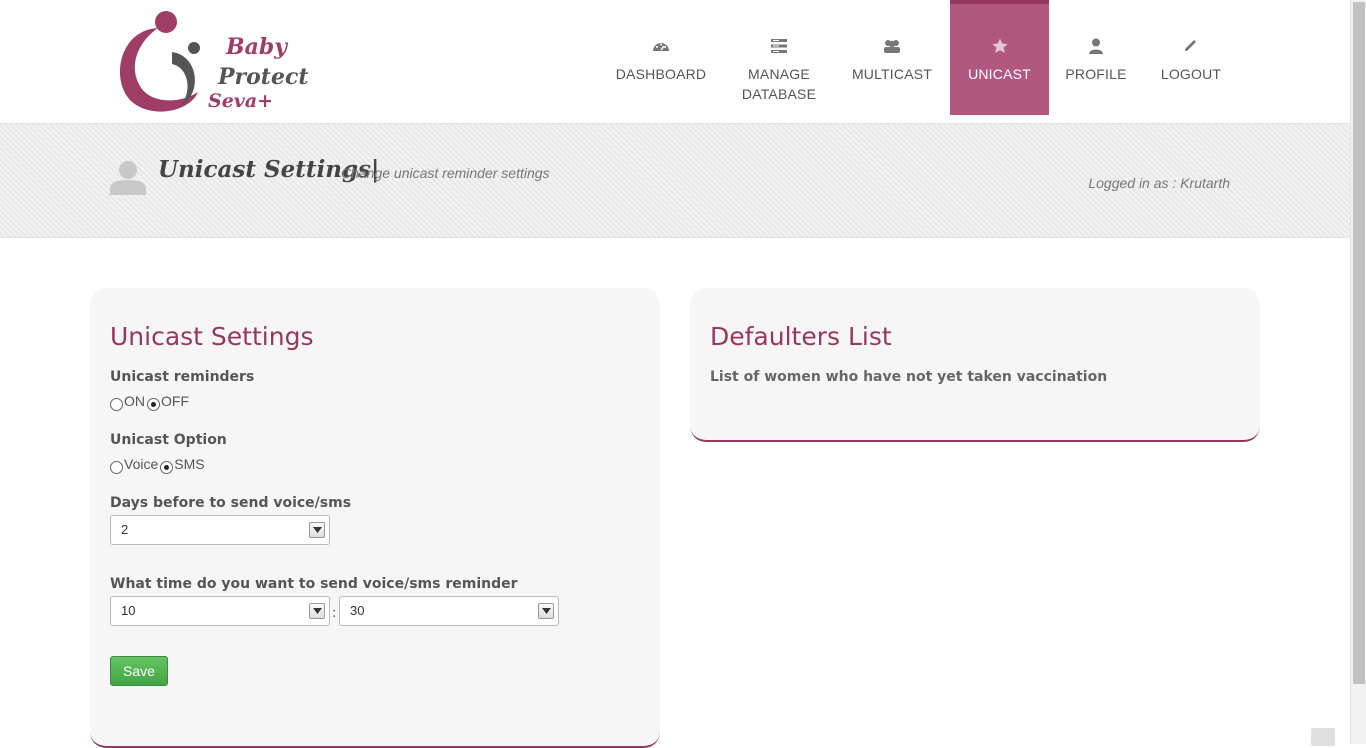  Describe the element at coordinates (661, 57) in the screenshot. I see `nav-dashboard: DASHBOARD` at that location.